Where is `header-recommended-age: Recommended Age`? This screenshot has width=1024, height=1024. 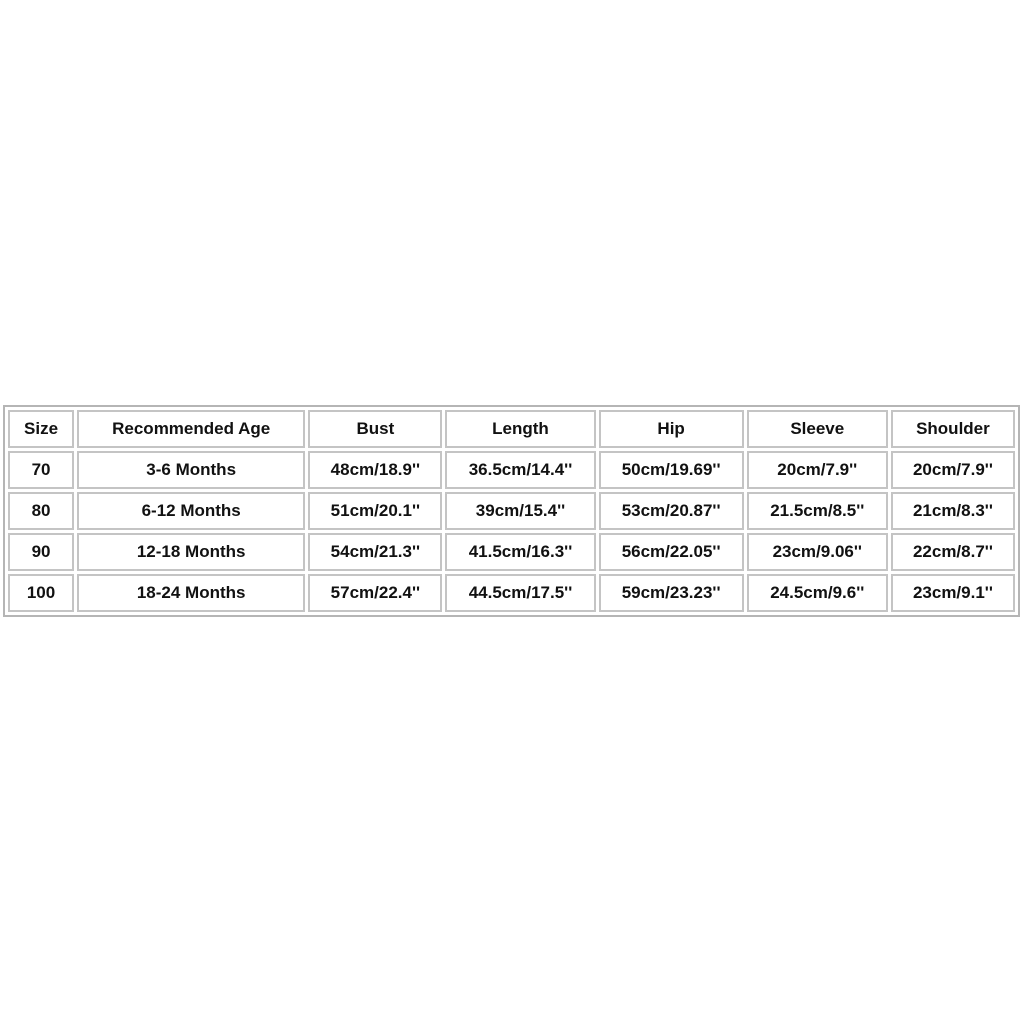
header-recommended-age: Recommended Age is located at coordinates (191, 429).